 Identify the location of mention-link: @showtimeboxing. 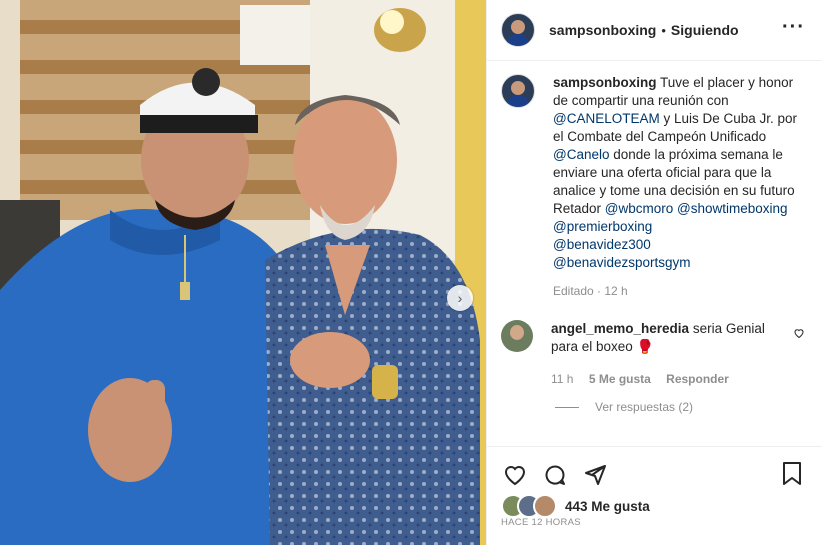
(732, 208).